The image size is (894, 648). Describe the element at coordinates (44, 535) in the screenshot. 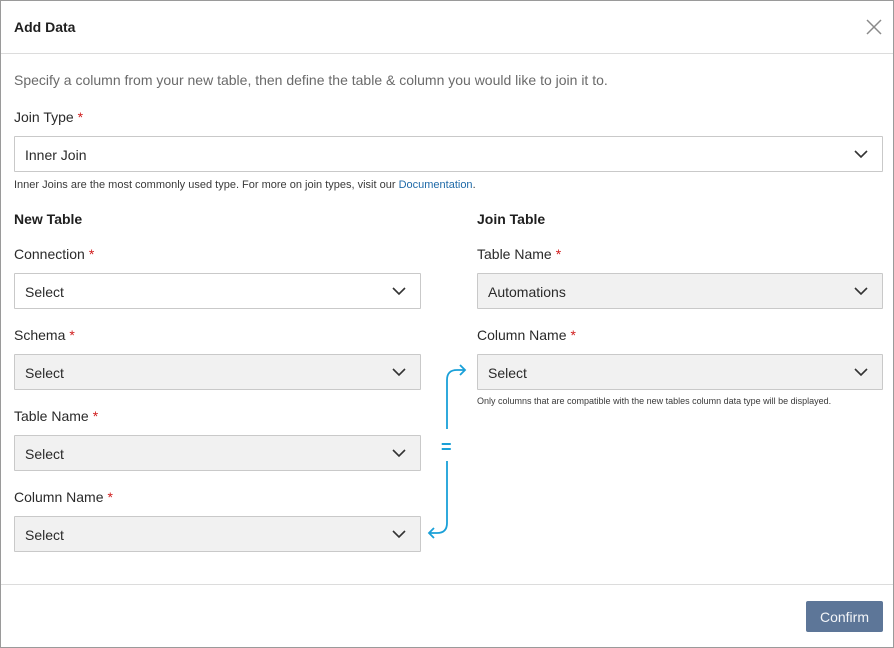

I see `new-column-name-value: Select` at that location.